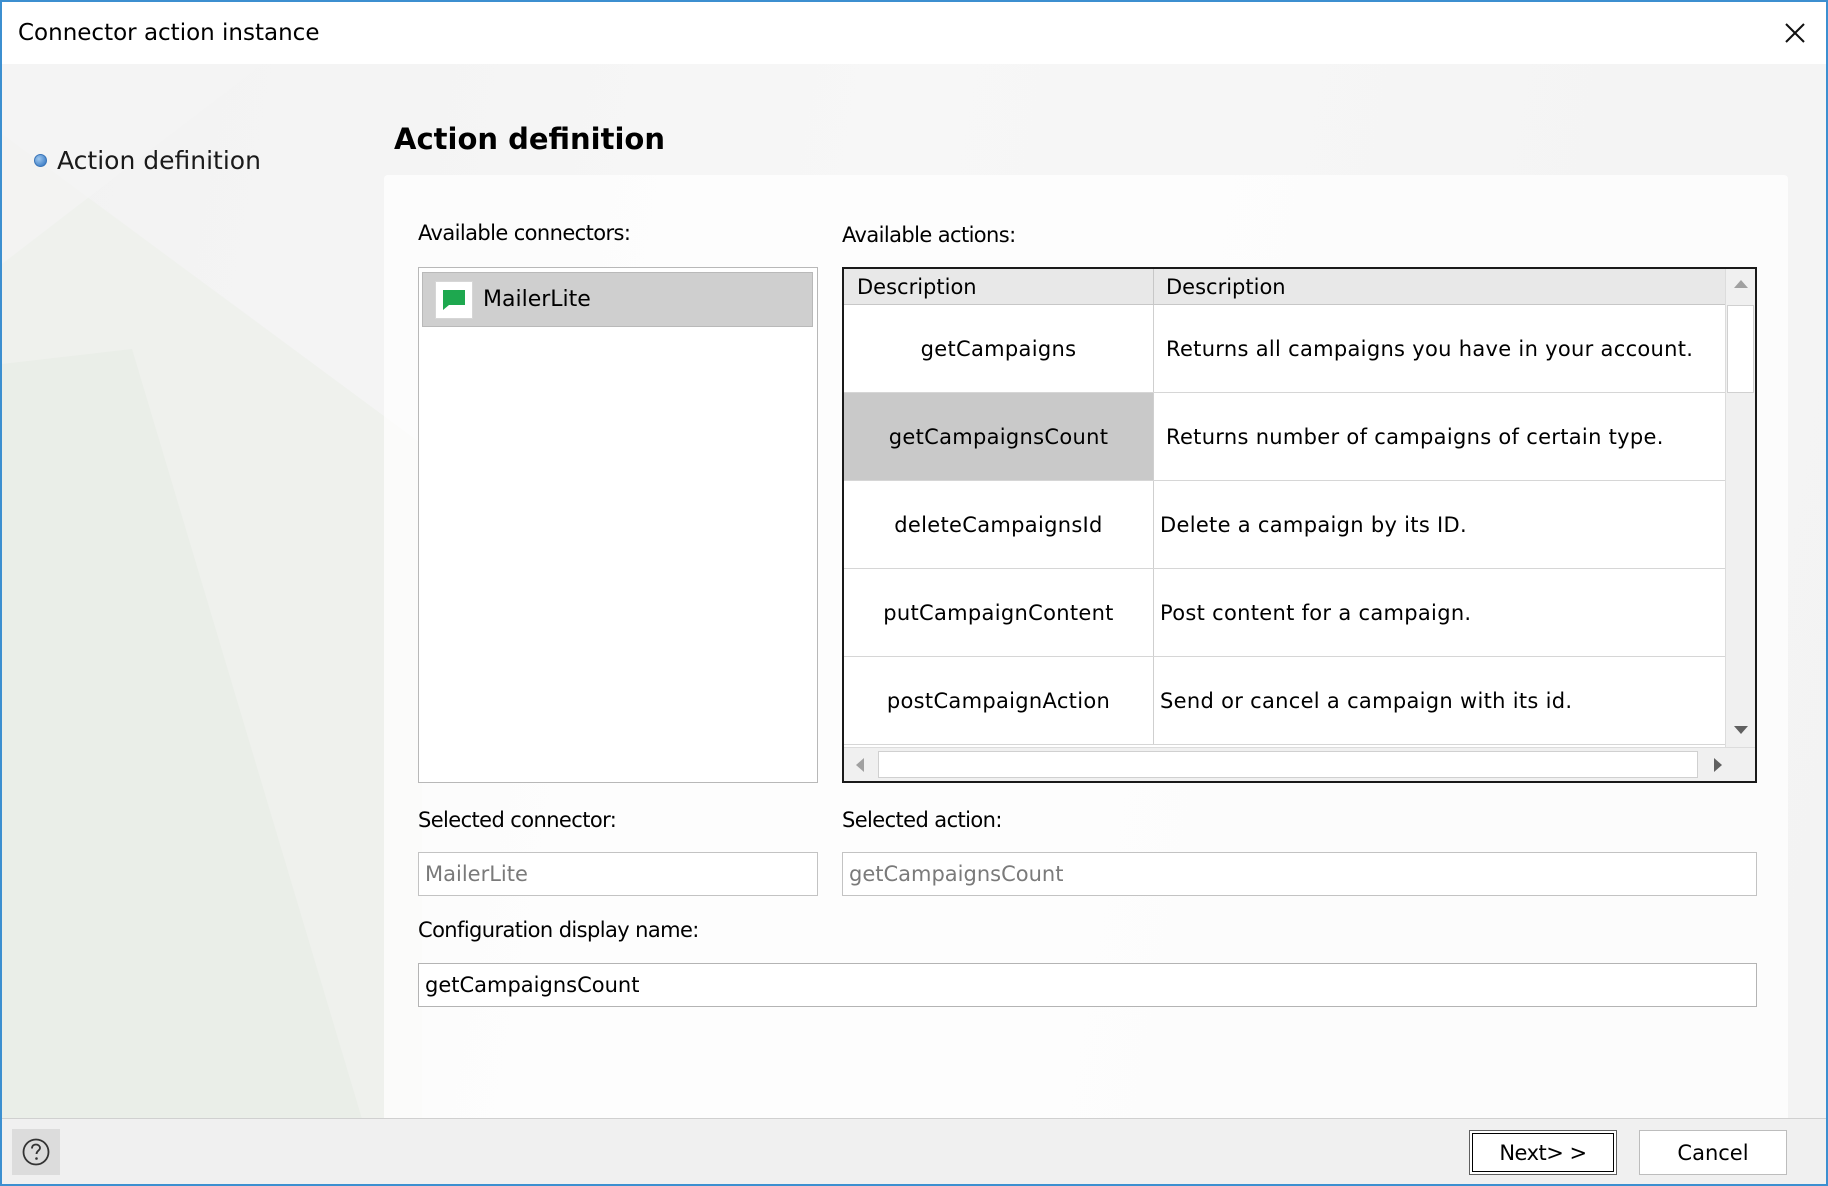 This screenshot has height=1186, width=1828. I want to click on action-description-cell: Send or cancel a campaign with its id., so click(1366, 700).